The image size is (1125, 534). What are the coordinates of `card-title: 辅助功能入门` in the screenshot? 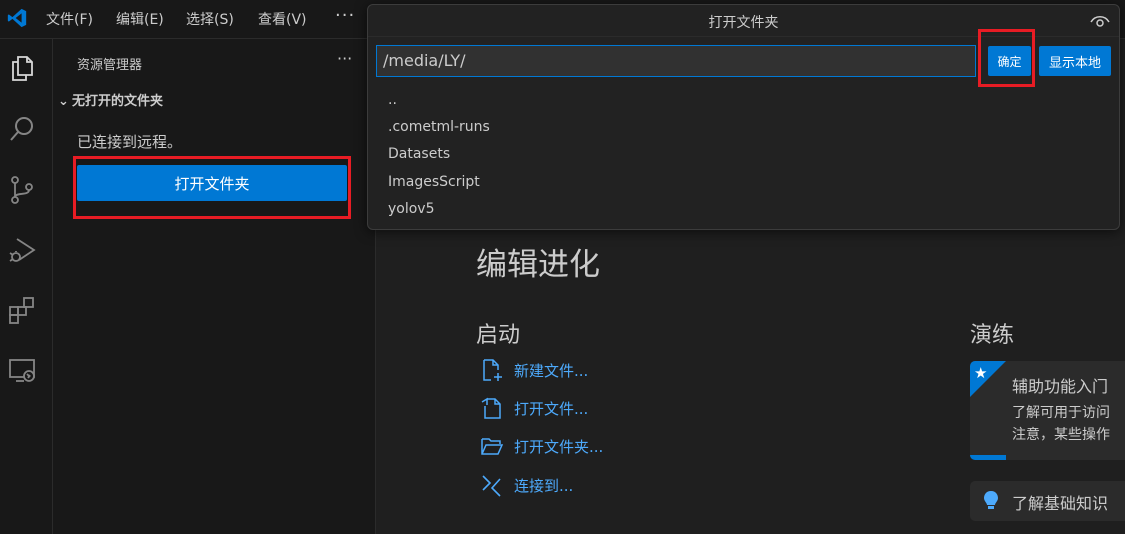 It's located at (1060, 386).